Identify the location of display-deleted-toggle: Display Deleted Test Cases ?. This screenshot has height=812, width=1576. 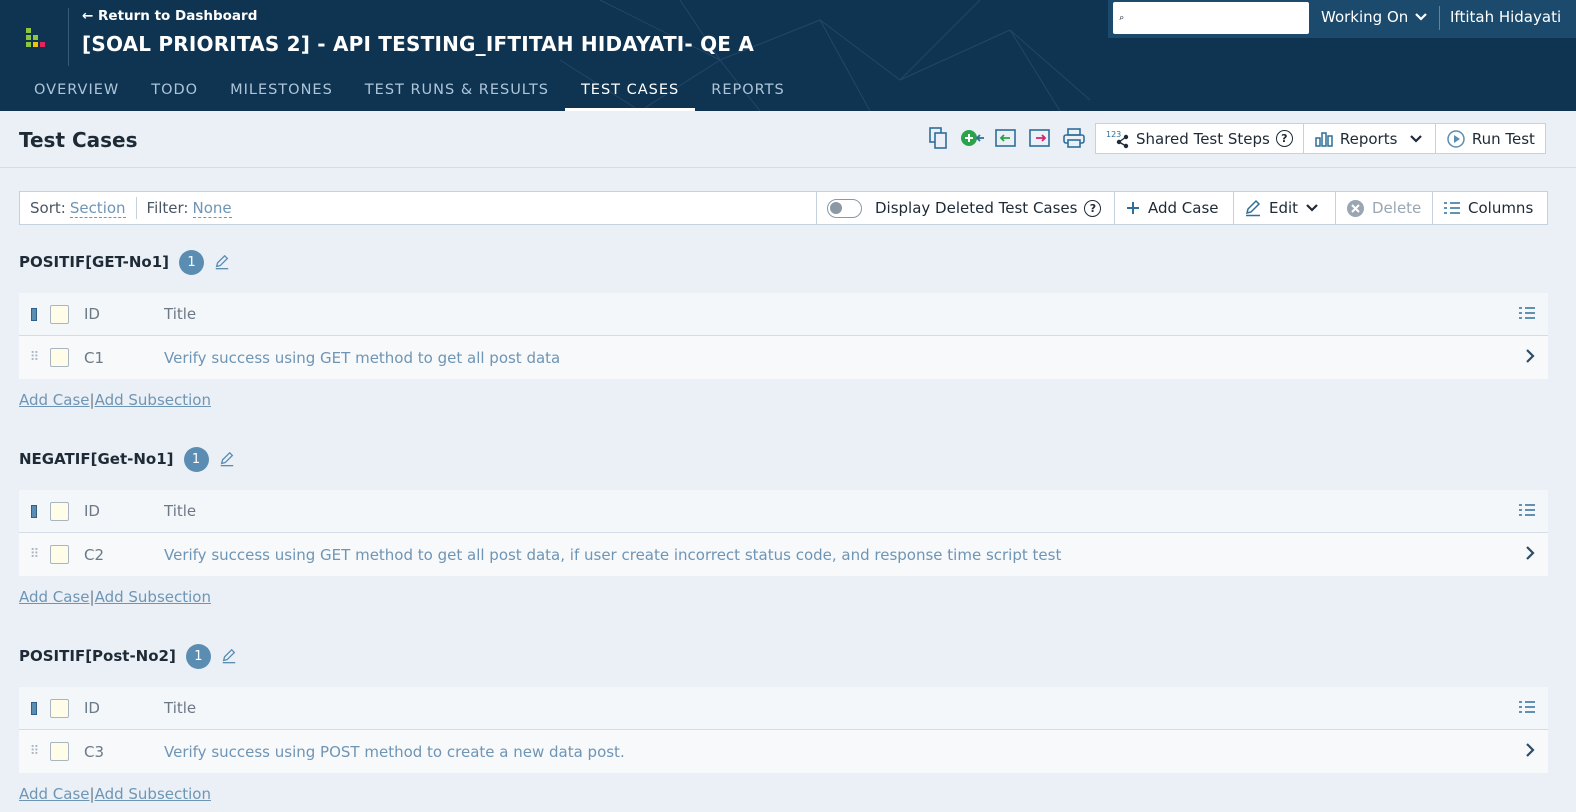
(965, 208).